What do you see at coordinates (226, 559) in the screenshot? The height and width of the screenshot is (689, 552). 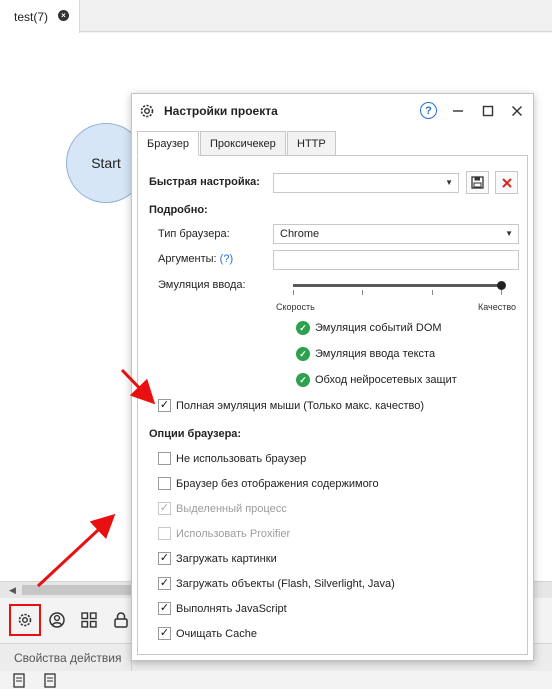 I see `load-images-label: Загружать картинки` at bounding box center [226, 559].